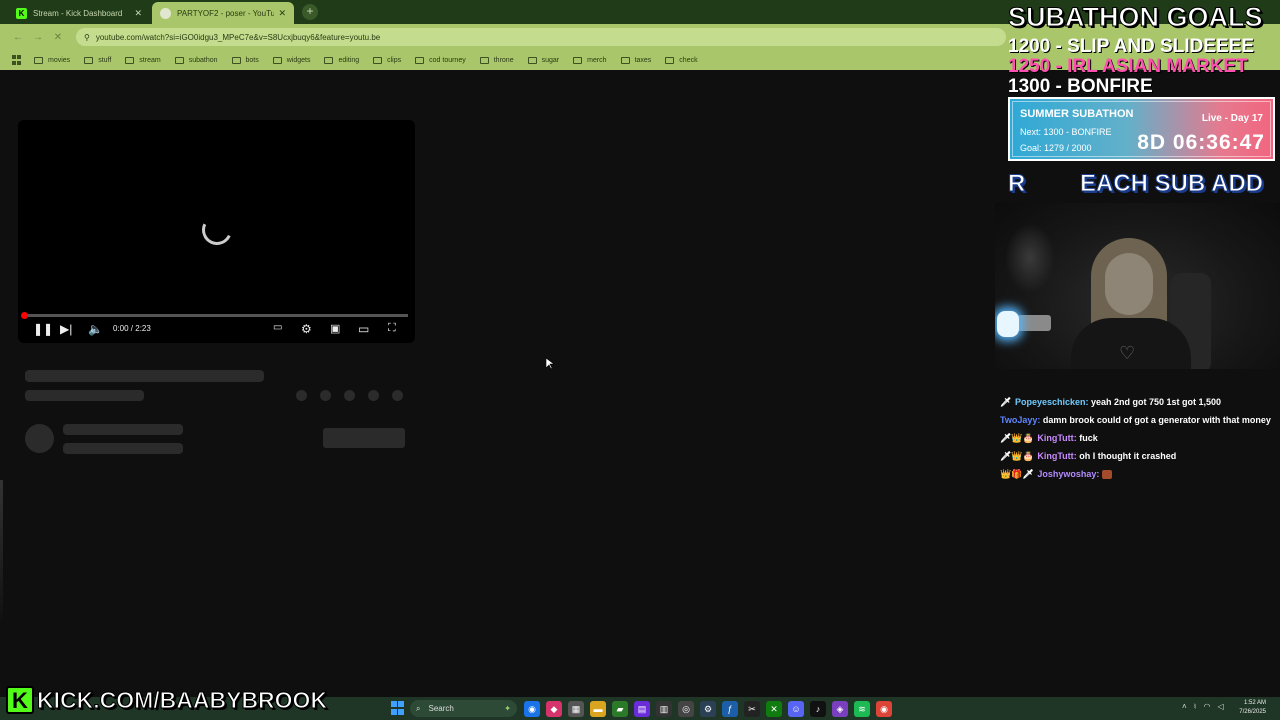  I want to click on kick-url-banner: K KICK.COM/BAABYBROOK, so click(167, 700).